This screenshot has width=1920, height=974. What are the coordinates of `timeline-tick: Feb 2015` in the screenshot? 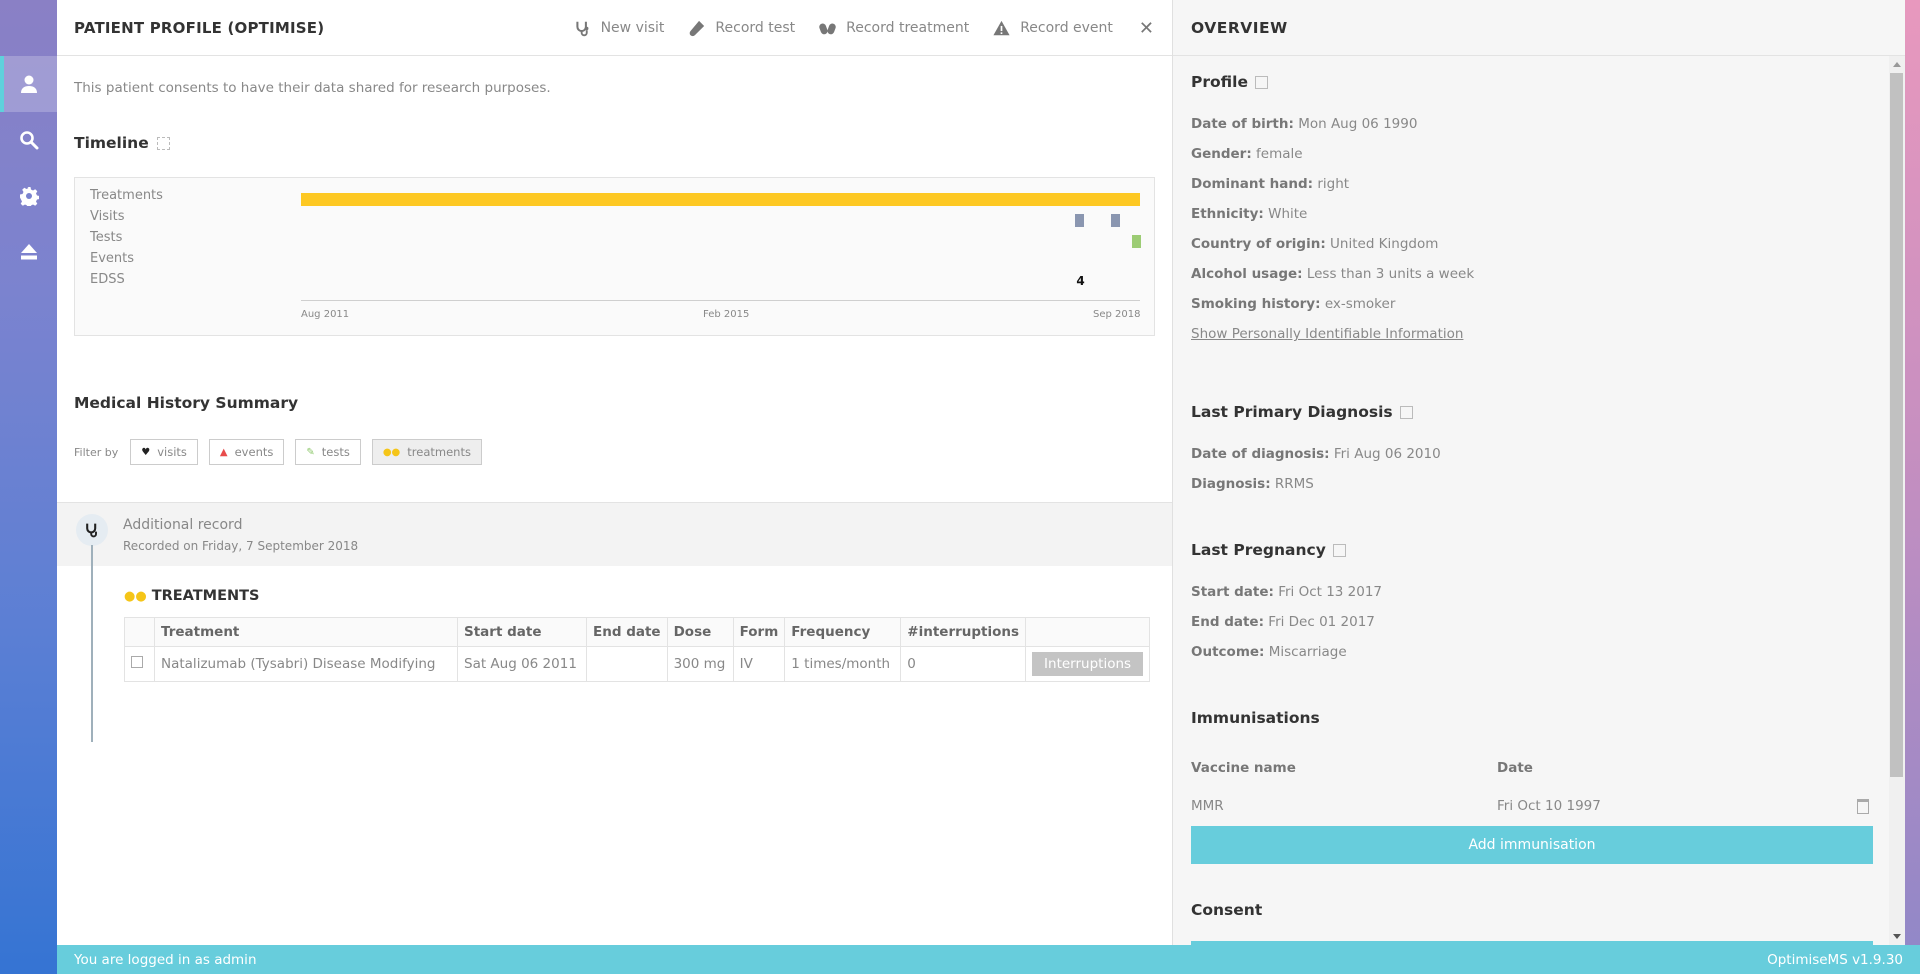 It's located at (726, 314).